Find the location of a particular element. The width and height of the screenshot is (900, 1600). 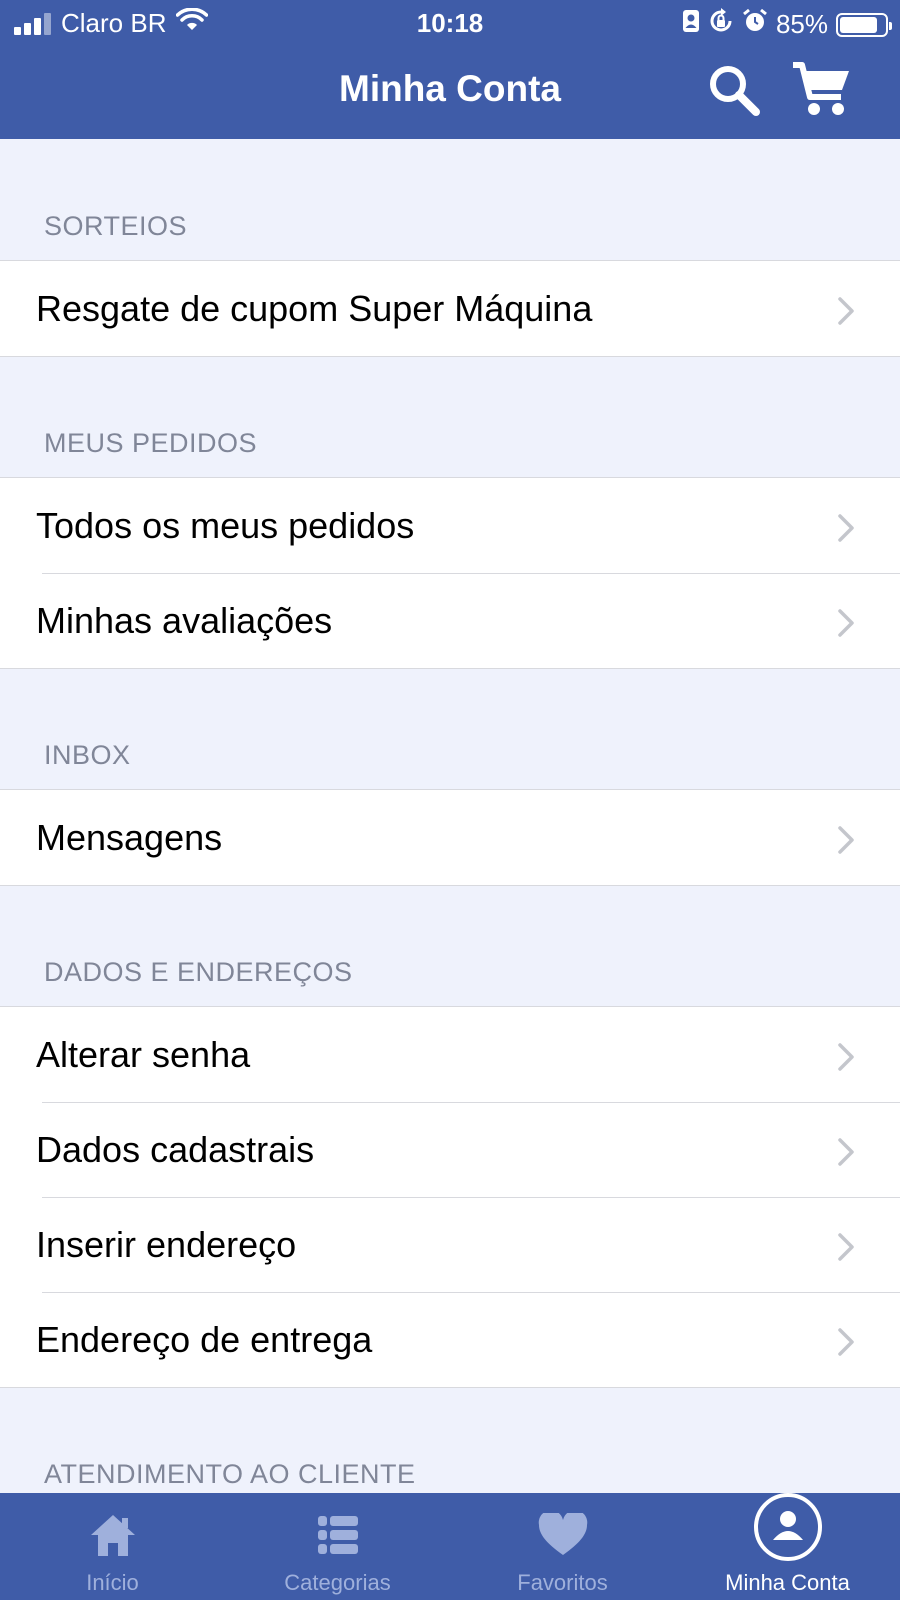

menu-item-inserir-endereco: Inserir endereço is located at coordinates (450, 1244).